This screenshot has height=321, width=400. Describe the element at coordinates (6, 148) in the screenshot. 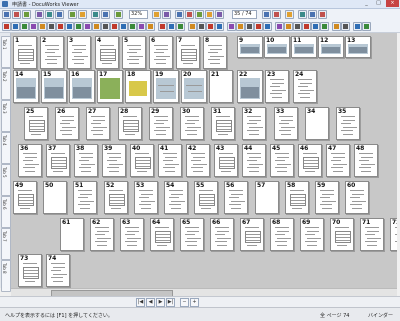

I see `binder-tab-4: Tab 4` at that location.